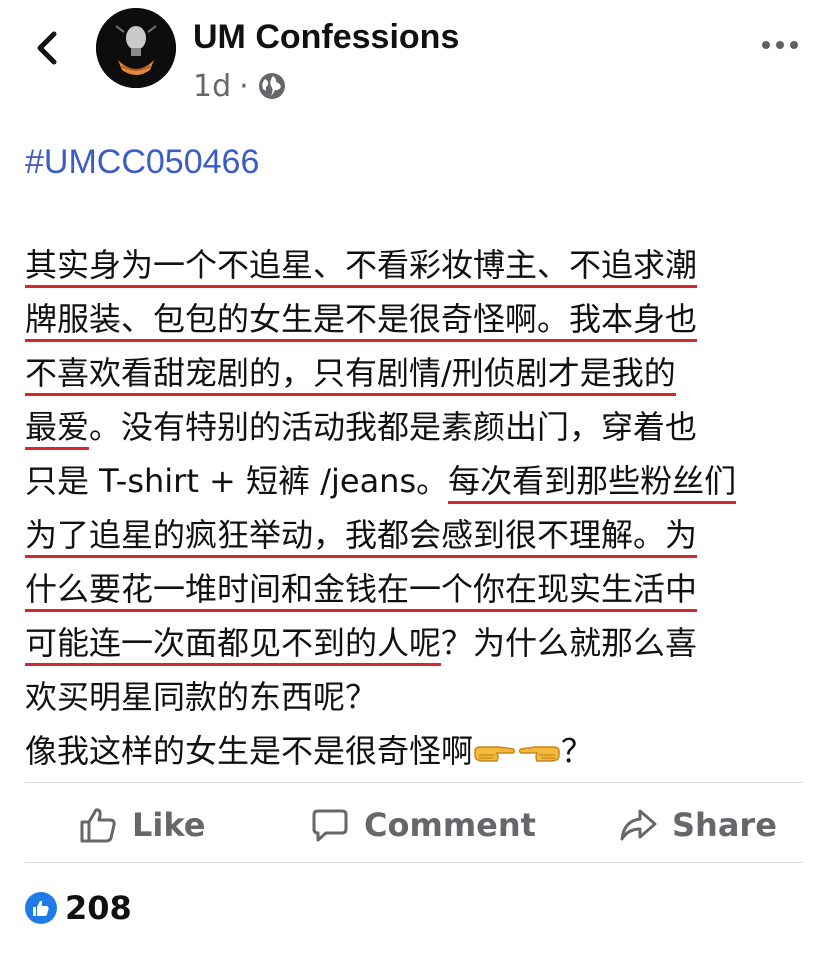 The width and height of the screenshot is (828, 956). I want to click on underlined-text: 可能连一次面都见不到的人呢, so click(233, 645).